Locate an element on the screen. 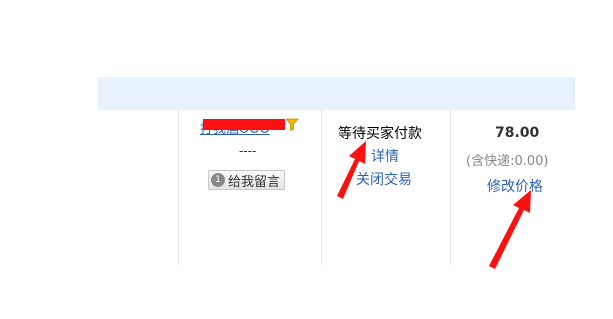 The width and height of the screenshot is (613, 319). modify-price-link: 修改价格 is located at coordinates (515, 186).